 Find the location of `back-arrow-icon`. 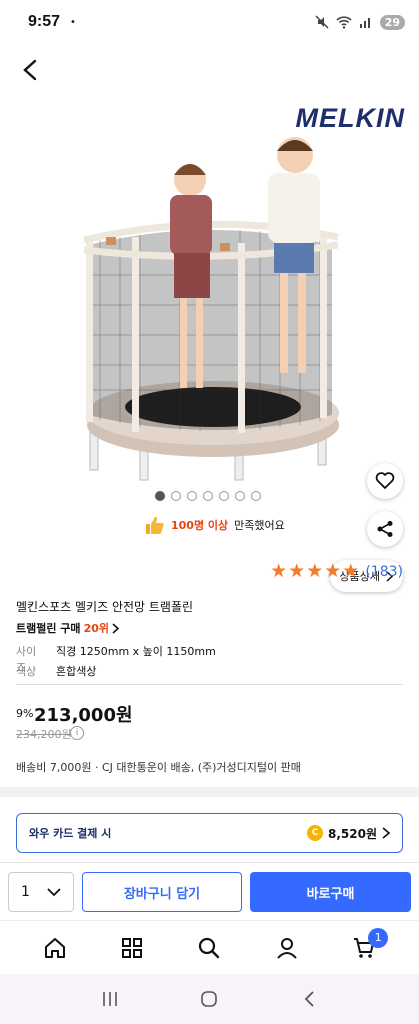

back-arrow-icon is located at coordinates (309, 999).